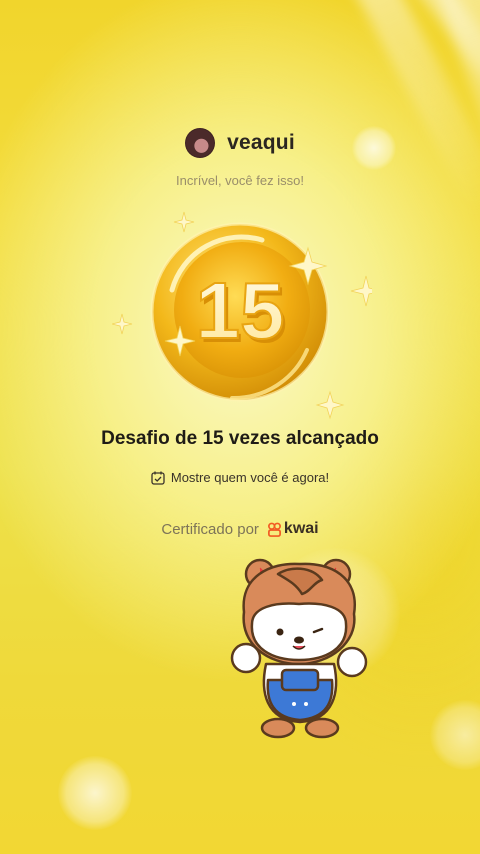 This screenshot has width=480, height=854. I want to click on avatar, so click(200, 143).